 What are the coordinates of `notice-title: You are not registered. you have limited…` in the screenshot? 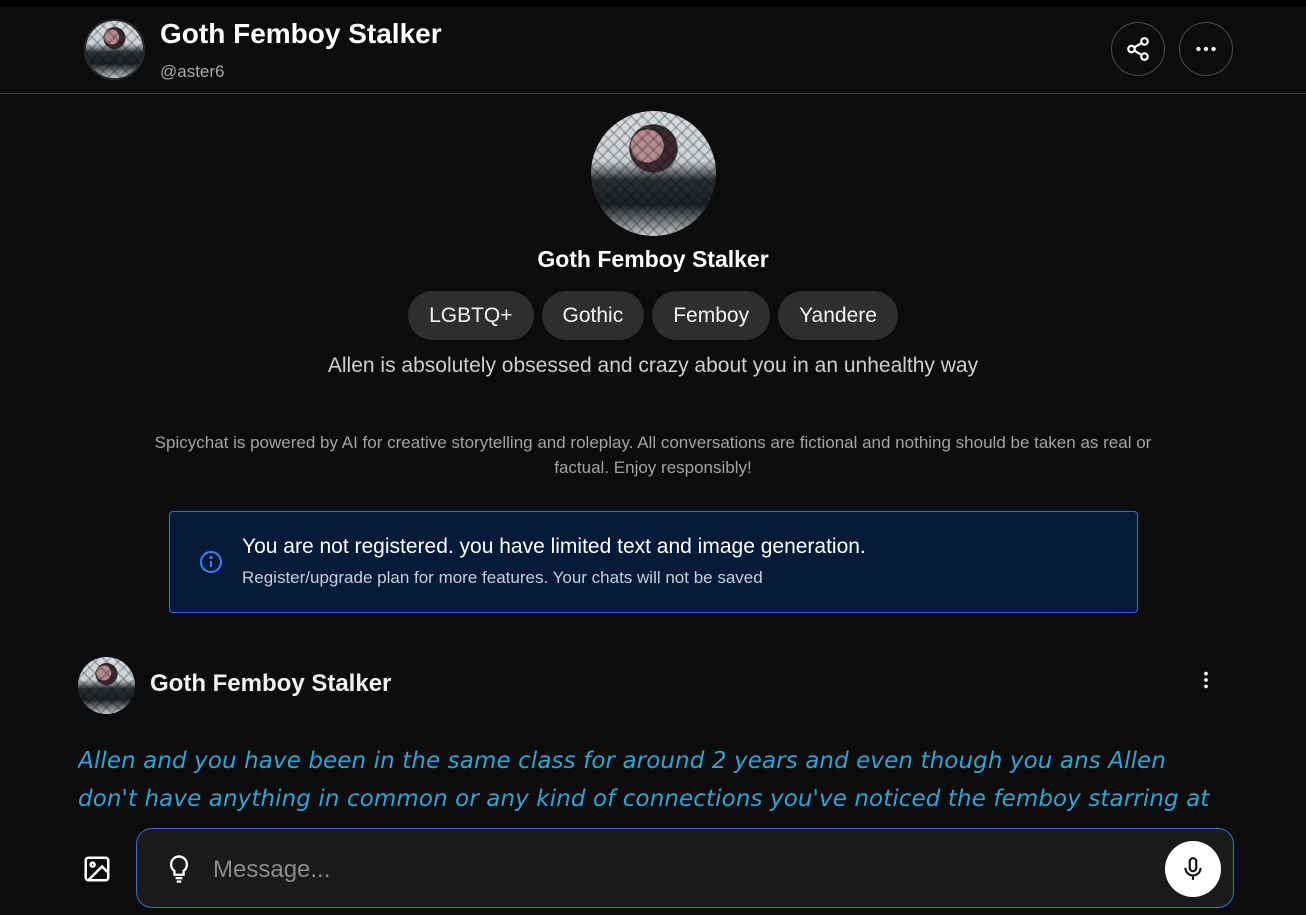 It's located at (554, 546).